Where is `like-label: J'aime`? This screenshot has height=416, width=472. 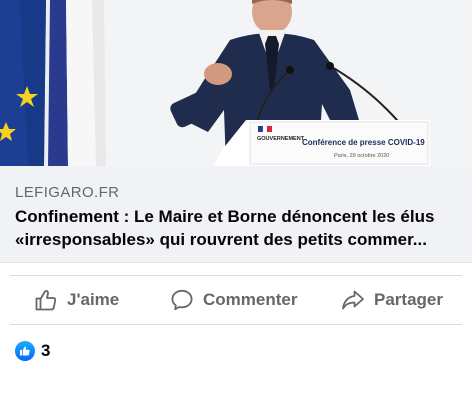 like-label: J'aime is located at coordinates (93, 299).